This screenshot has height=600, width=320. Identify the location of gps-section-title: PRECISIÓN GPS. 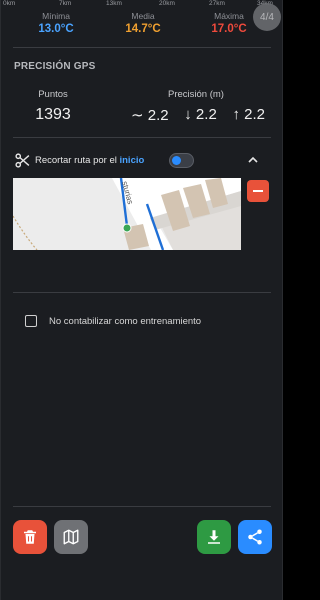
(55, 66).